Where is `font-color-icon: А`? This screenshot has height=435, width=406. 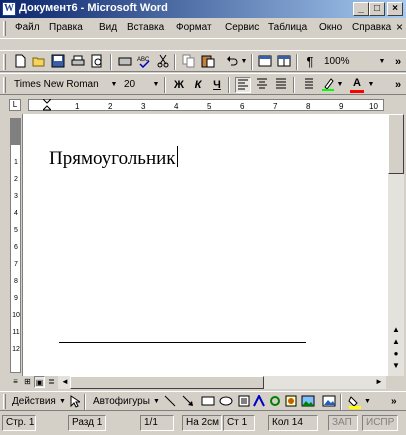
font-color-icon: А is located at coordinates (357, 85).